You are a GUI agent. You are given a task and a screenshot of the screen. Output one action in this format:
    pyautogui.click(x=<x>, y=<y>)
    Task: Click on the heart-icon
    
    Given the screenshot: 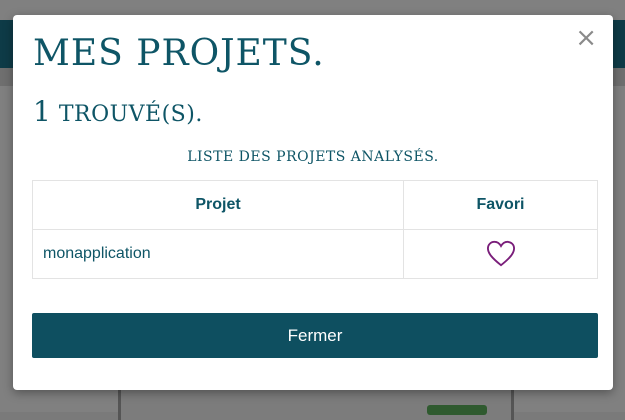 What is the action you would take?
    pyautogui.click(x=501, y=254)
    